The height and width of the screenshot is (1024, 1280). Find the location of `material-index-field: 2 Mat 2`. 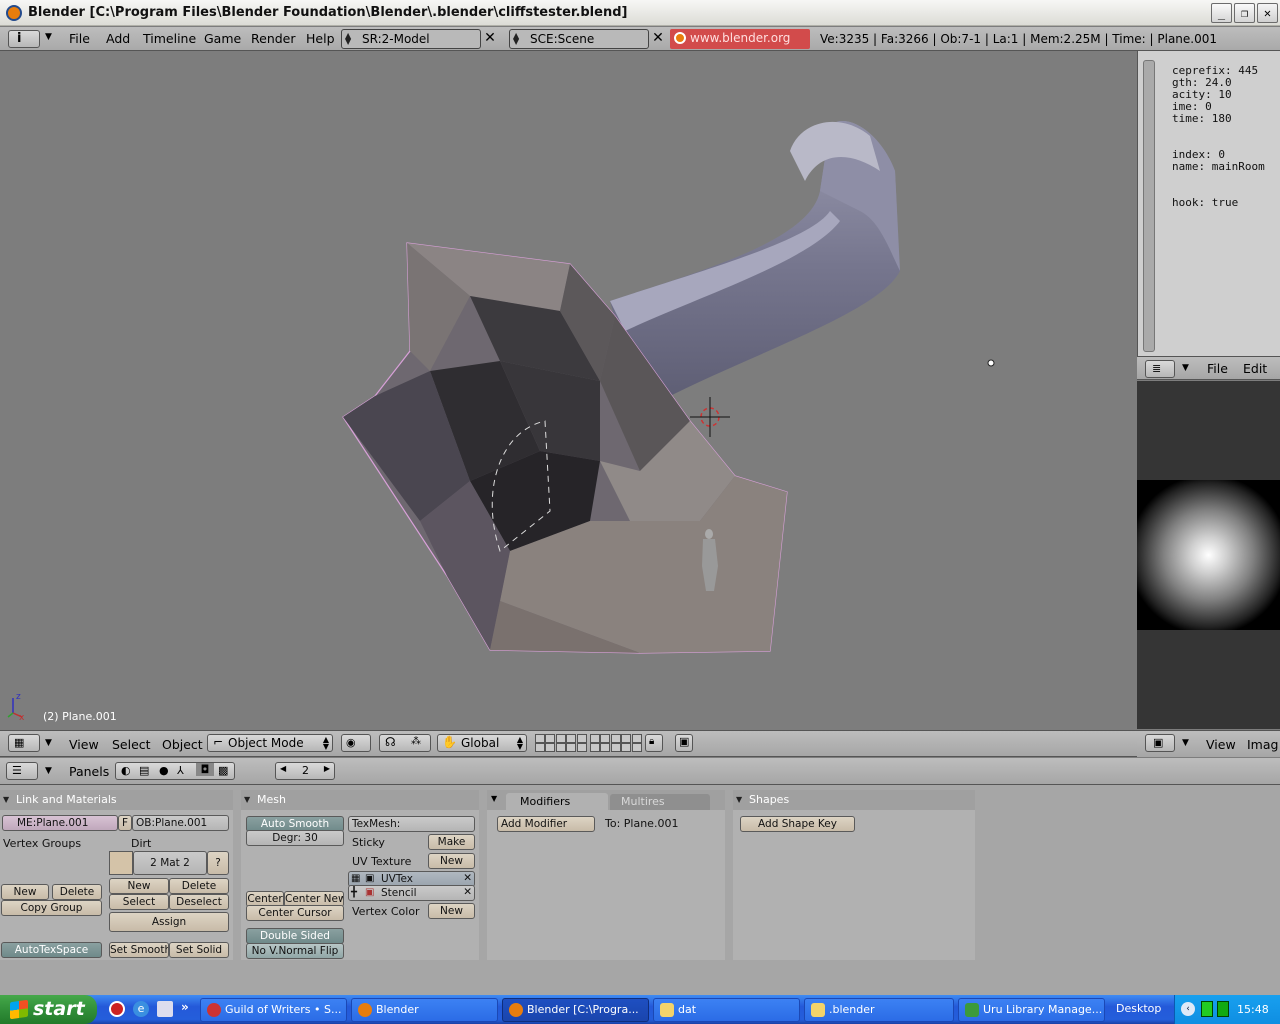

material-index-field: 2 Mat 2 is located at coordinates (170, 863).